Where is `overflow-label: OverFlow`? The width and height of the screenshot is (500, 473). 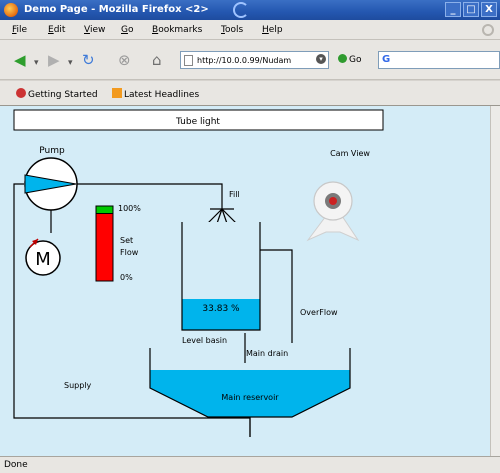
overflow-label: OverFlow is located at coordinates (319, 312).